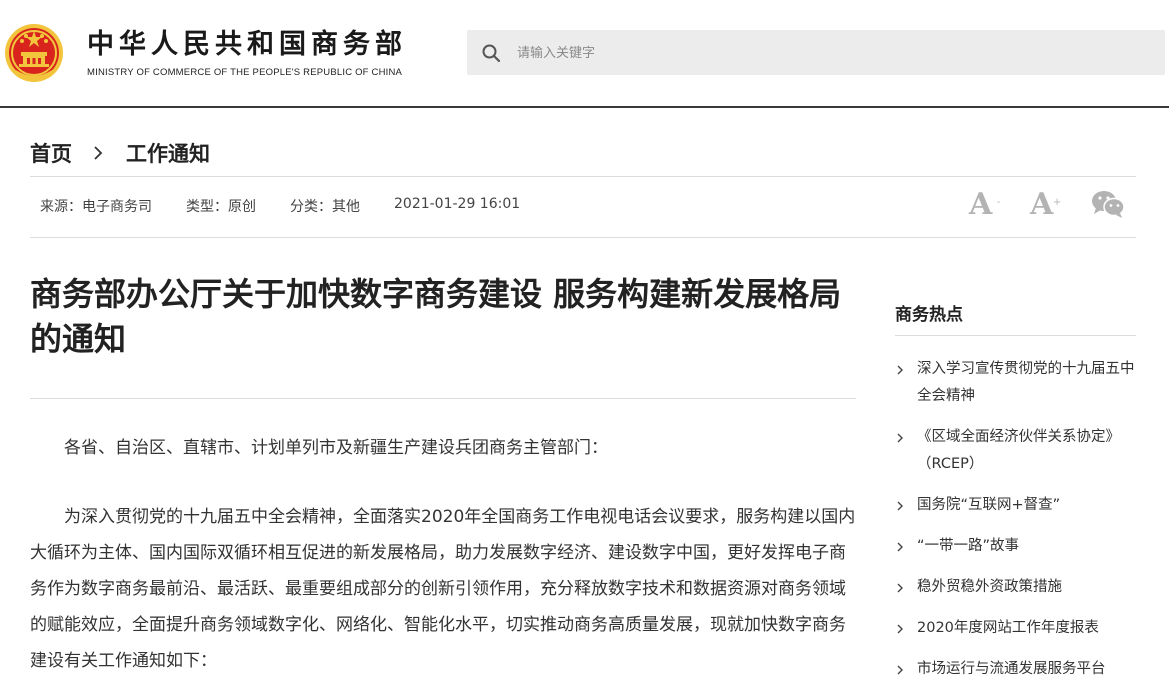  I want to click on hot-topic-item: 2020年度网站工作年度报表, so click(1015, 628).